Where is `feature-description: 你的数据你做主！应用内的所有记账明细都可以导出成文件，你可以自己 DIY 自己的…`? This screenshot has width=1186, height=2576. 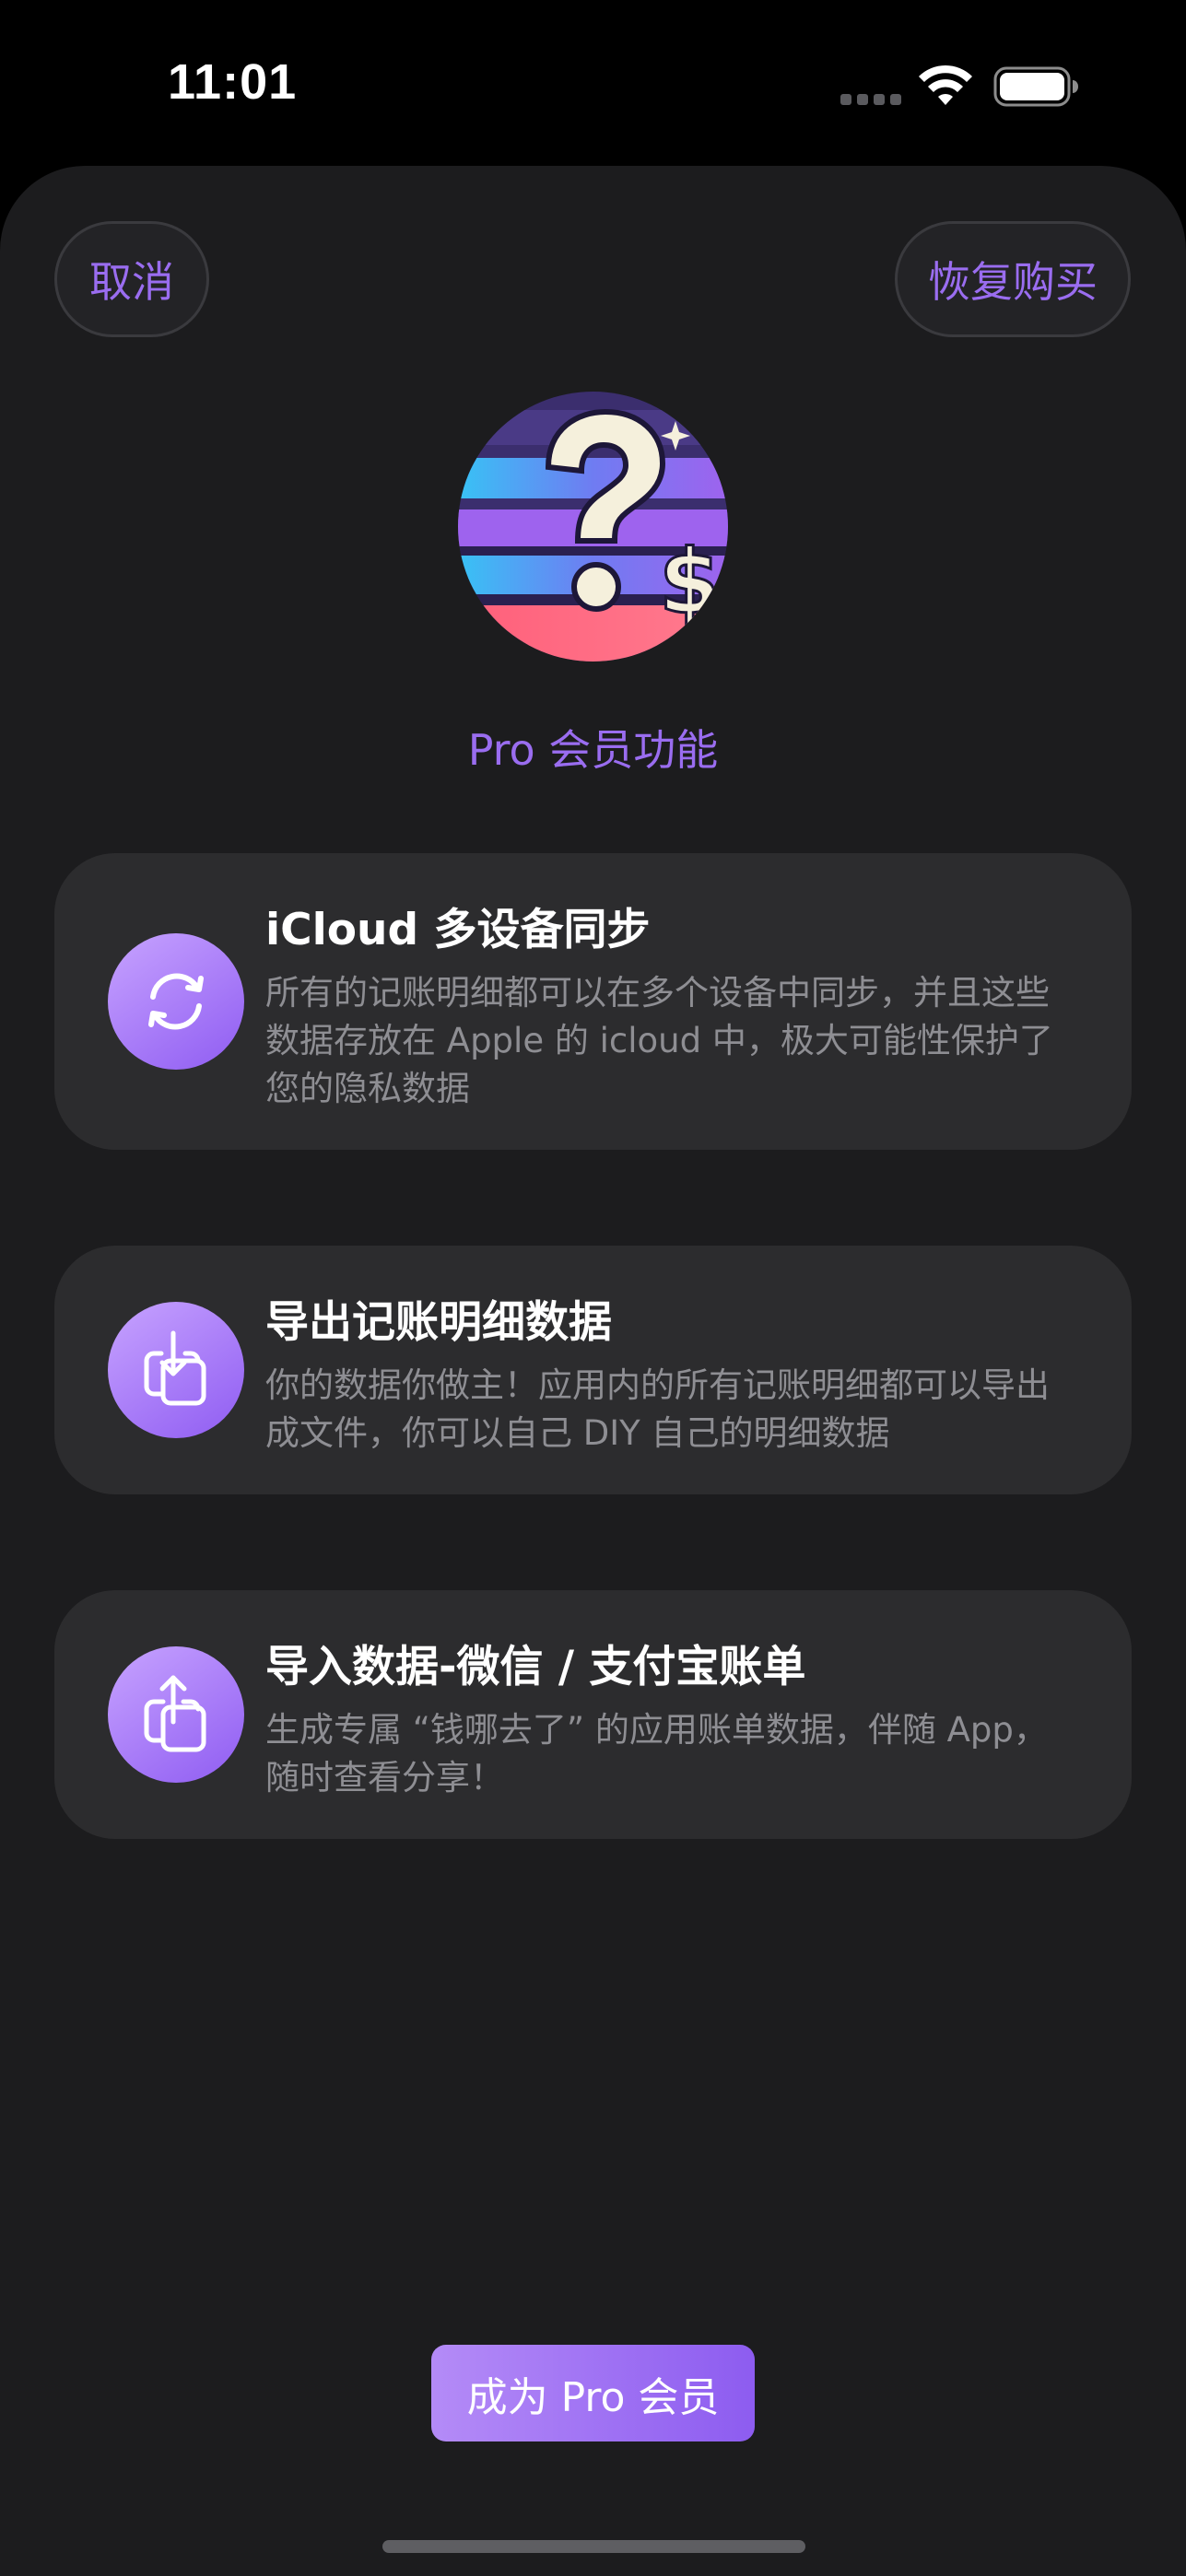 feature-description: 你的数据你做主！应用内的所有记账明细都可以导出成文件，你可以自己 DIY 自己的… is located at coordinates (657, 1409).